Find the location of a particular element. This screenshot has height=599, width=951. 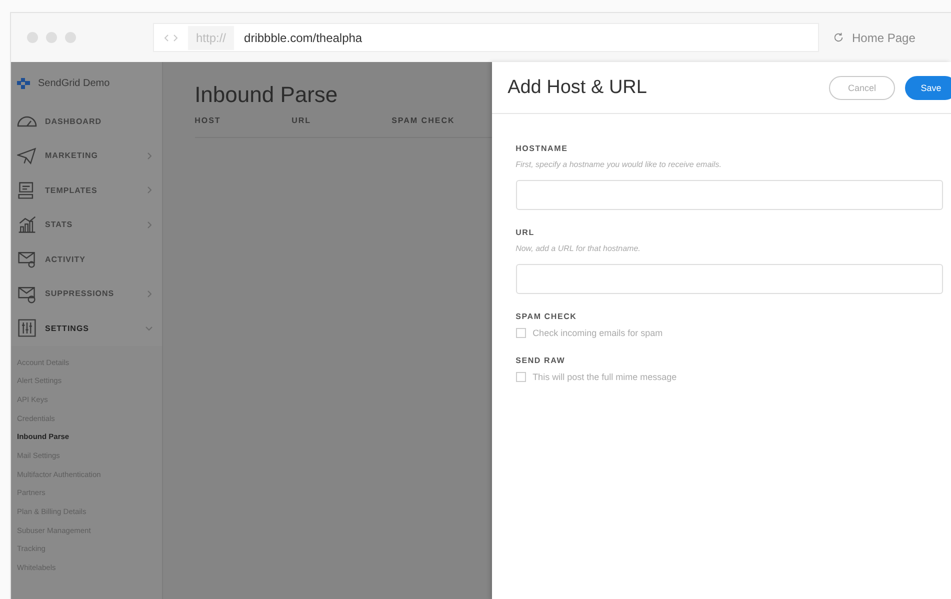

save-button: Save is located at coordinates (928, 88).